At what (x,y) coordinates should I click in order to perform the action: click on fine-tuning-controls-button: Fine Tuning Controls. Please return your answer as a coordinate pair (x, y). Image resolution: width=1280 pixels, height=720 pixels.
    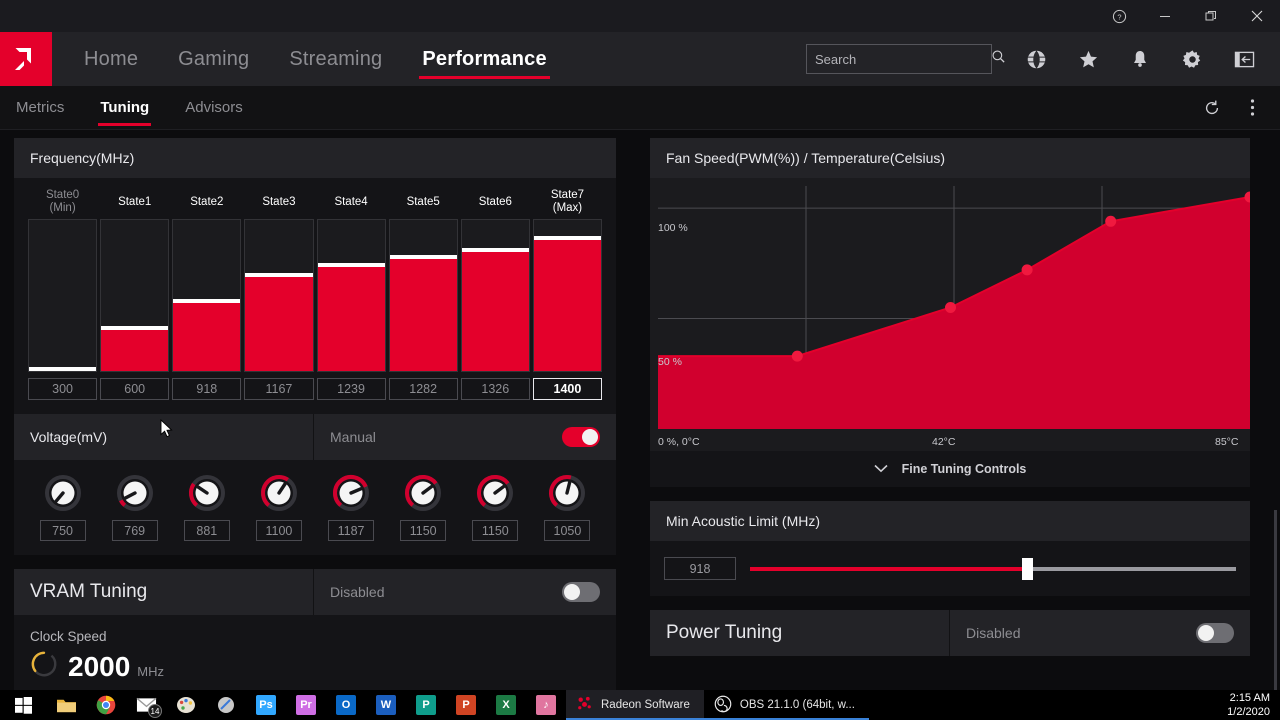
    Looking at the image, I should click on (950, 469).